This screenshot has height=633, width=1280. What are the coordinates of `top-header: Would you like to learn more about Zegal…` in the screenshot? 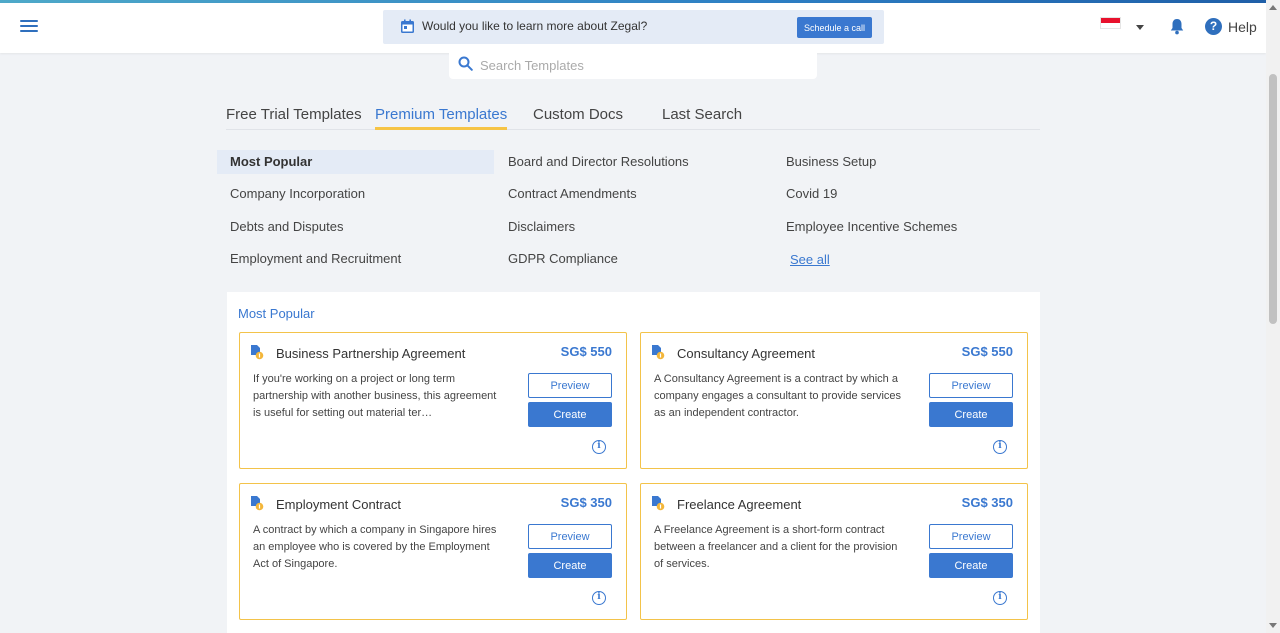 It's located at (633, 28).